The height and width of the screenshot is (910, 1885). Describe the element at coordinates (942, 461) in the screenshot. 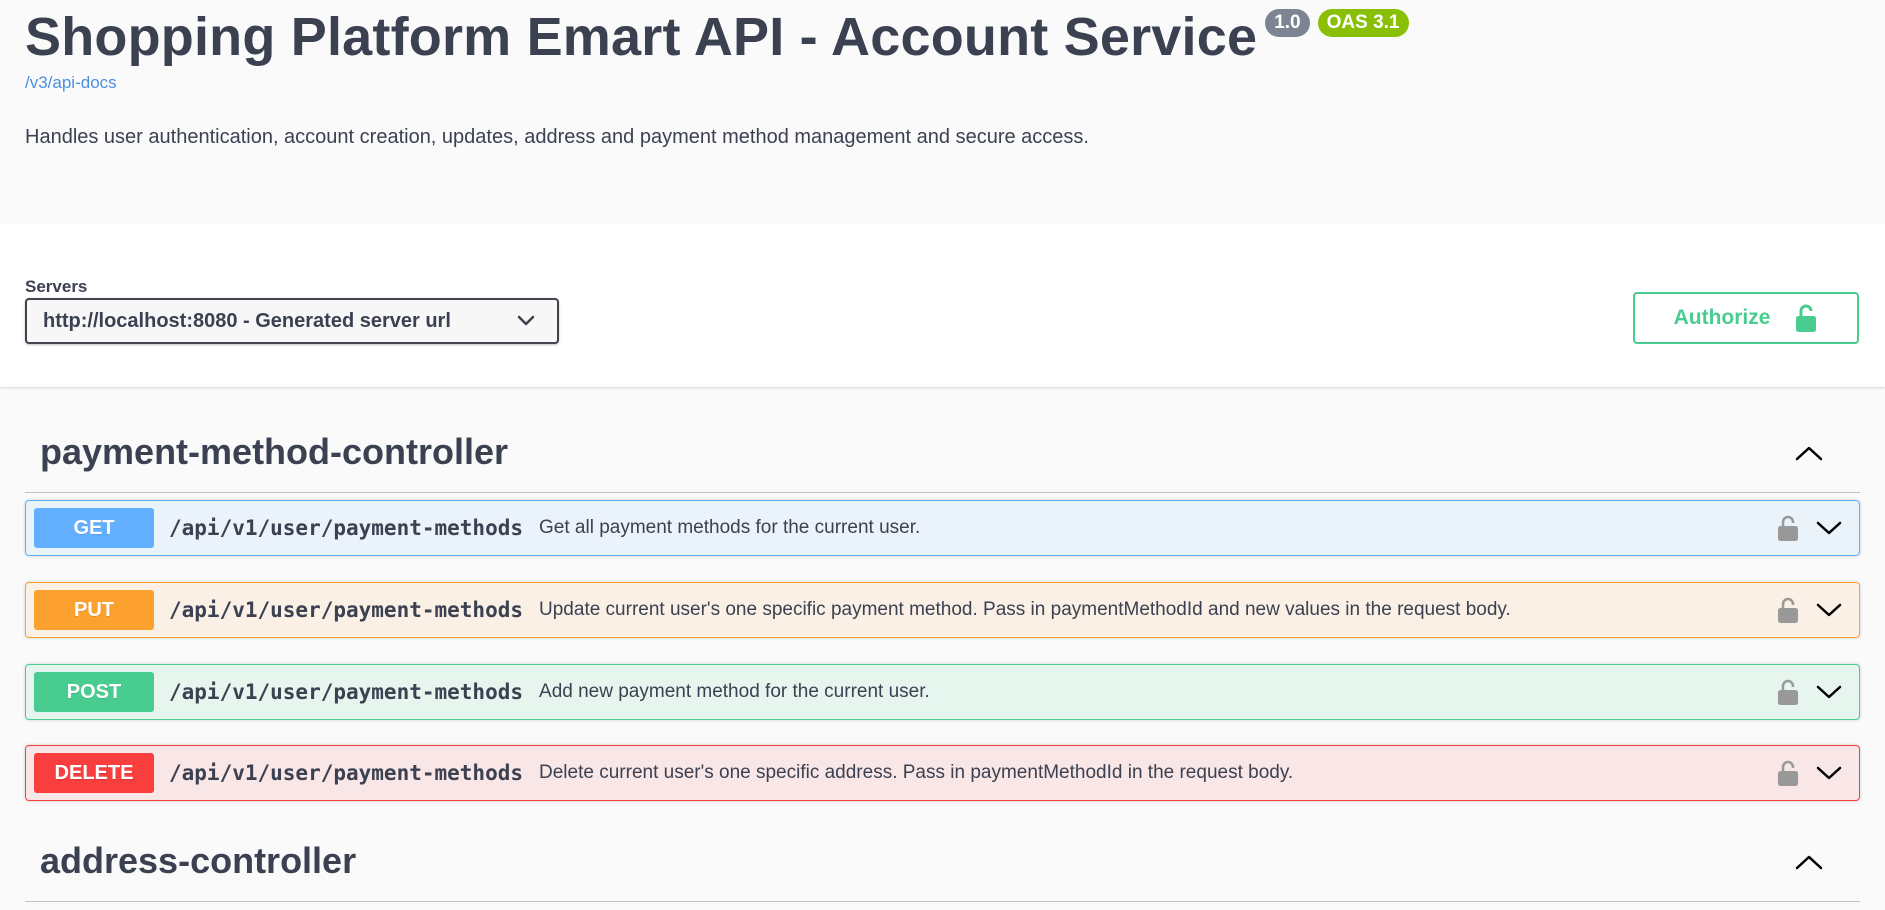

I see `tag-section-payment-method-controller: payment-method-controller` at that location.